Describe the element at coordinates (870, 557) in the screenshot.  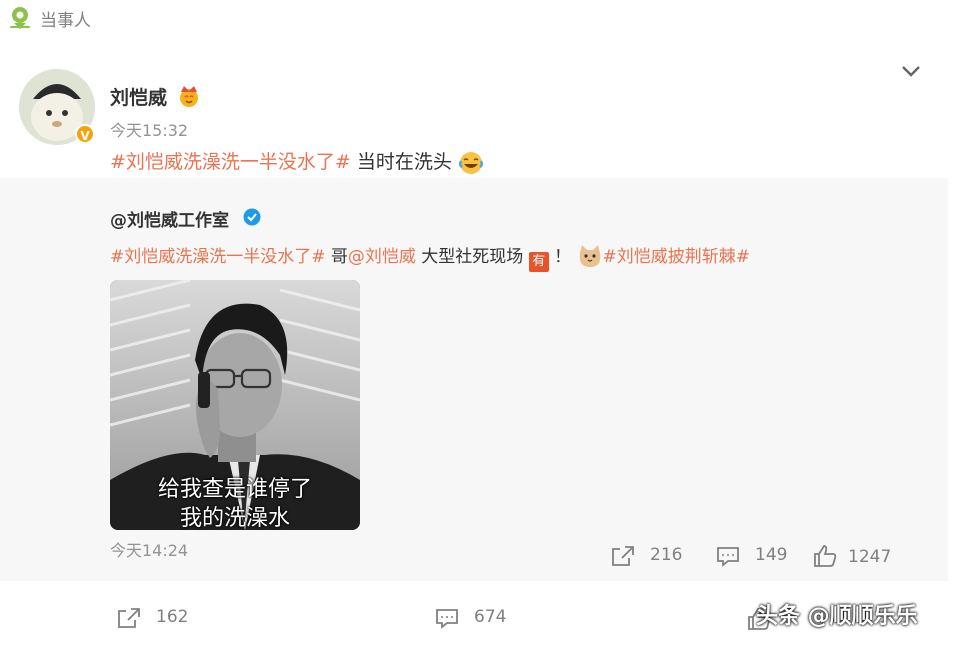
I see `like-count: 1247` at that location.